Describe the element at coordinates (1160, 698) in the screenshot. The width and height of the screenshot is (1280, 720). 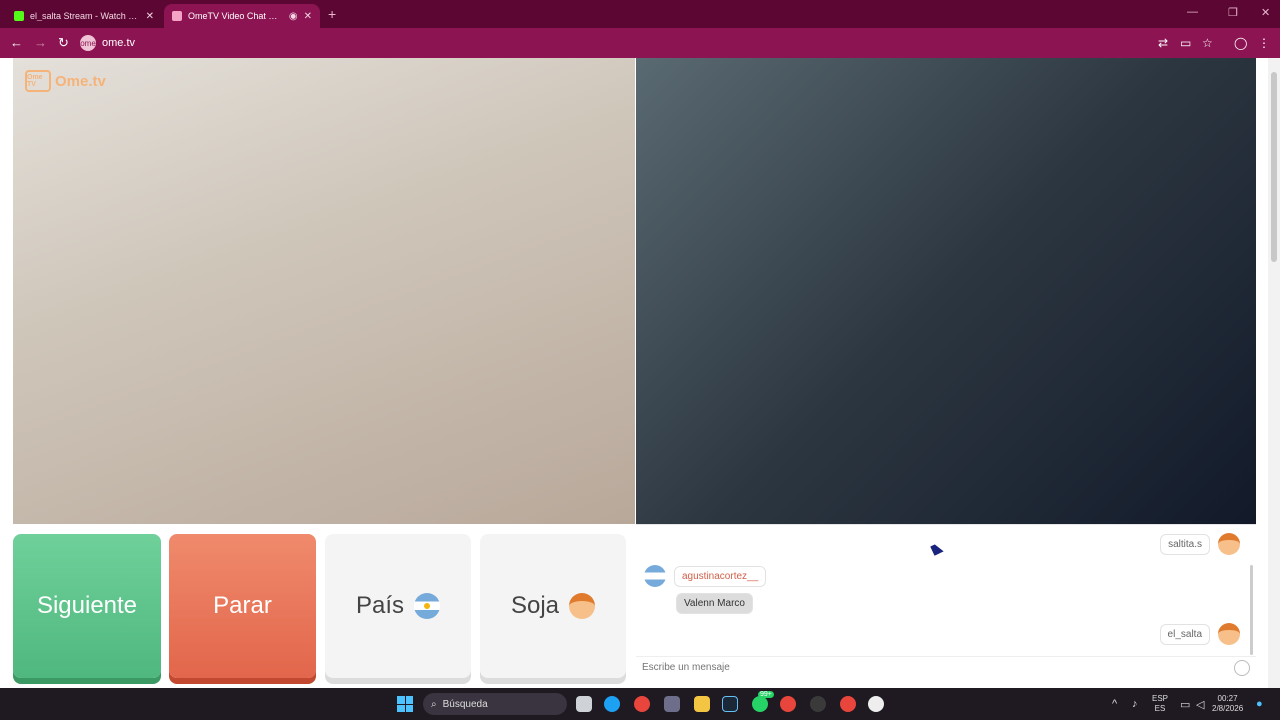
I see `language-label: ESP` at that location.